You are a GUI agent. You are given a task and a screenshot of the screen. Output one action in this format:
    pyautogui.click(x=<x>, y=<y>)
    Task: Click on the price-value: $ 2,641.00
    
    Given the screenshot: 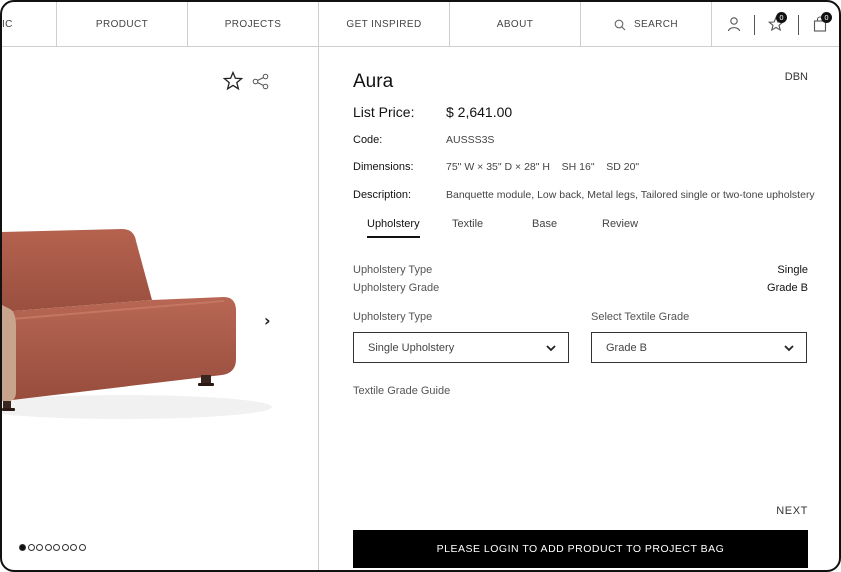 What is the action you would take?
    pyautogui.click(x=479, y=112)
    